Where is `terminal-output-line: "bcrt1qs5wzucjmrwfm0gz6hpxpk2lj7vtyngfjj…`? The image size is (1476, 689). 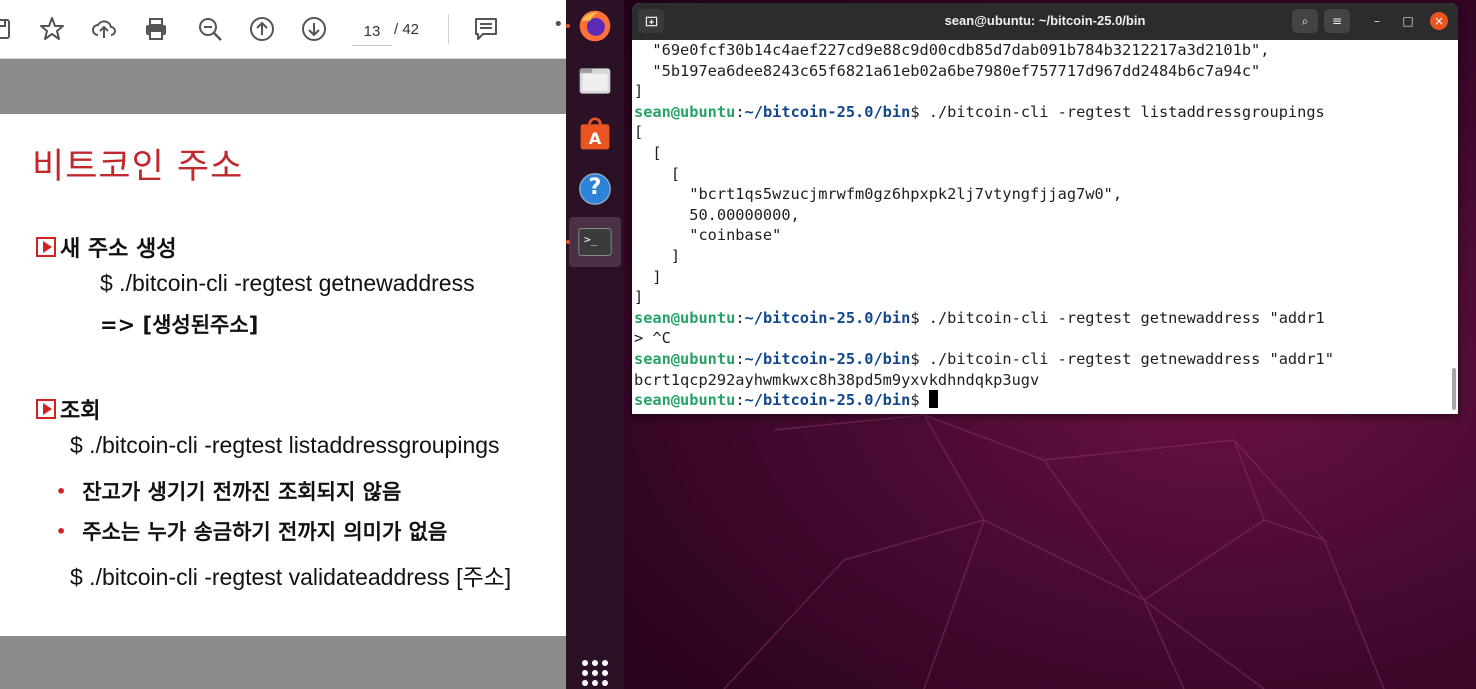
terminal-output-line: "bcrt1qs5wzucjmrwfm0gz6hpxpk2lj7vtyngfjj… is located at coordinates (878, 194).